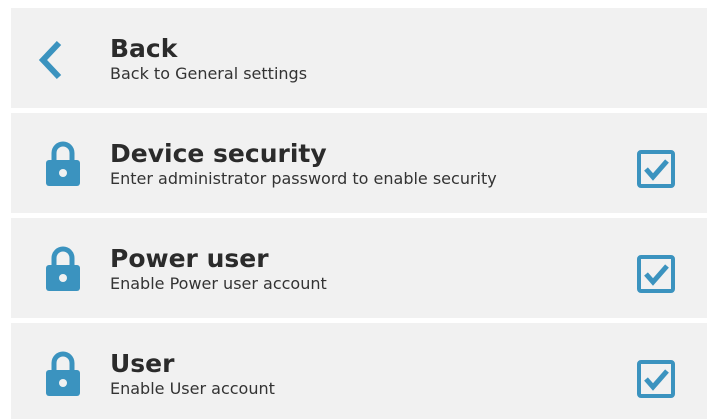 This screenshot has height=419, width=708. I want to click on back-title: Back, so click(144, 48).